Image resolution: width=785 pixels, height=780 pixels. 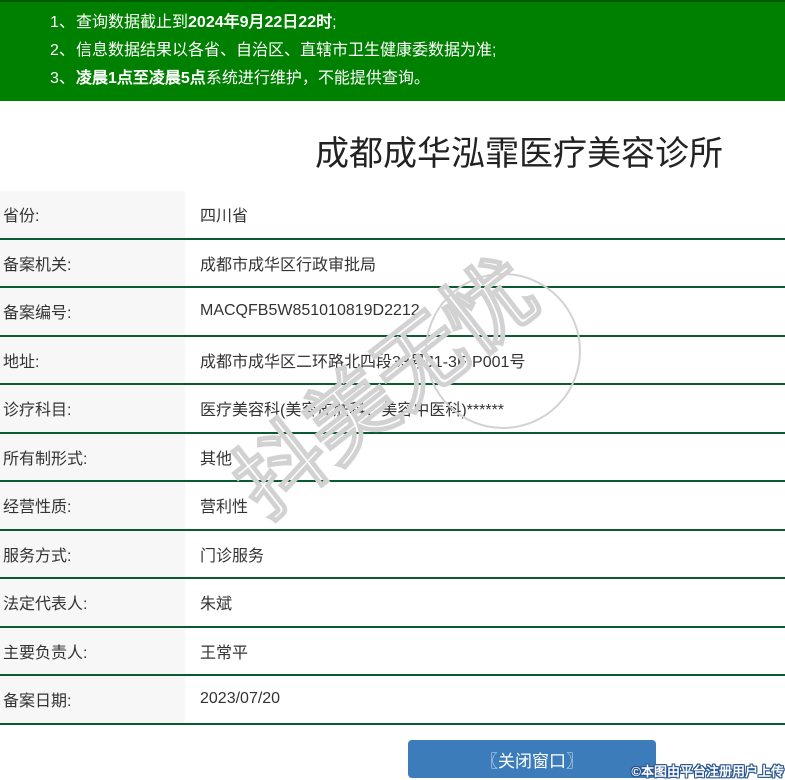 I want to click on row-label: 地址:, so click(x=92, y=359).